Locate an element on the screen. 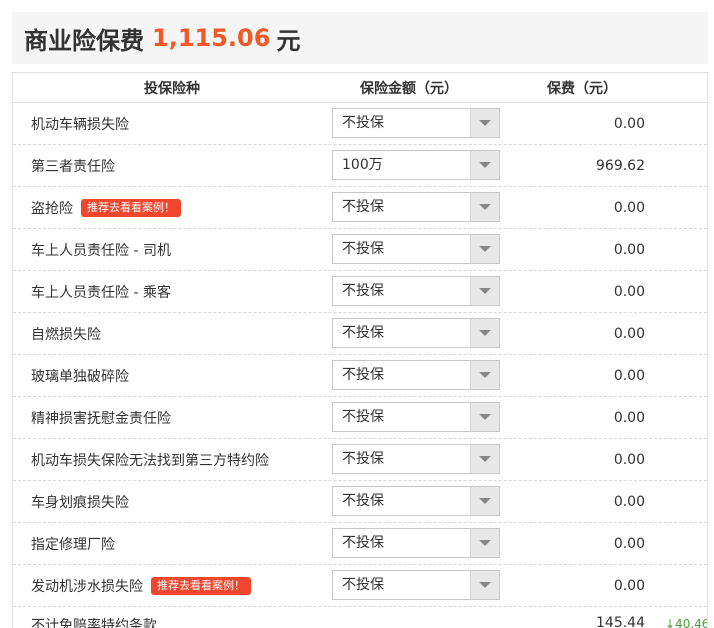 This screenshot has width=714, height=628. row-name-cell: 机动车辆损失险 is located at coordinates (80, 123).